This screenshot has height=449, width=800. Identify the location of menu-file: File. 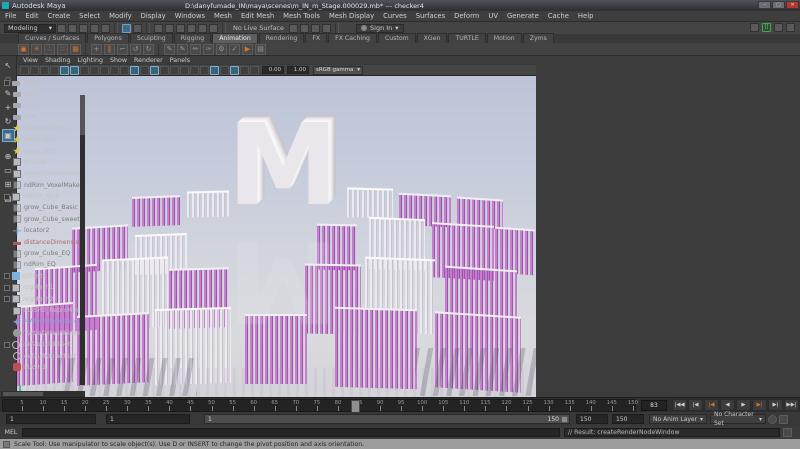
(10, 16).